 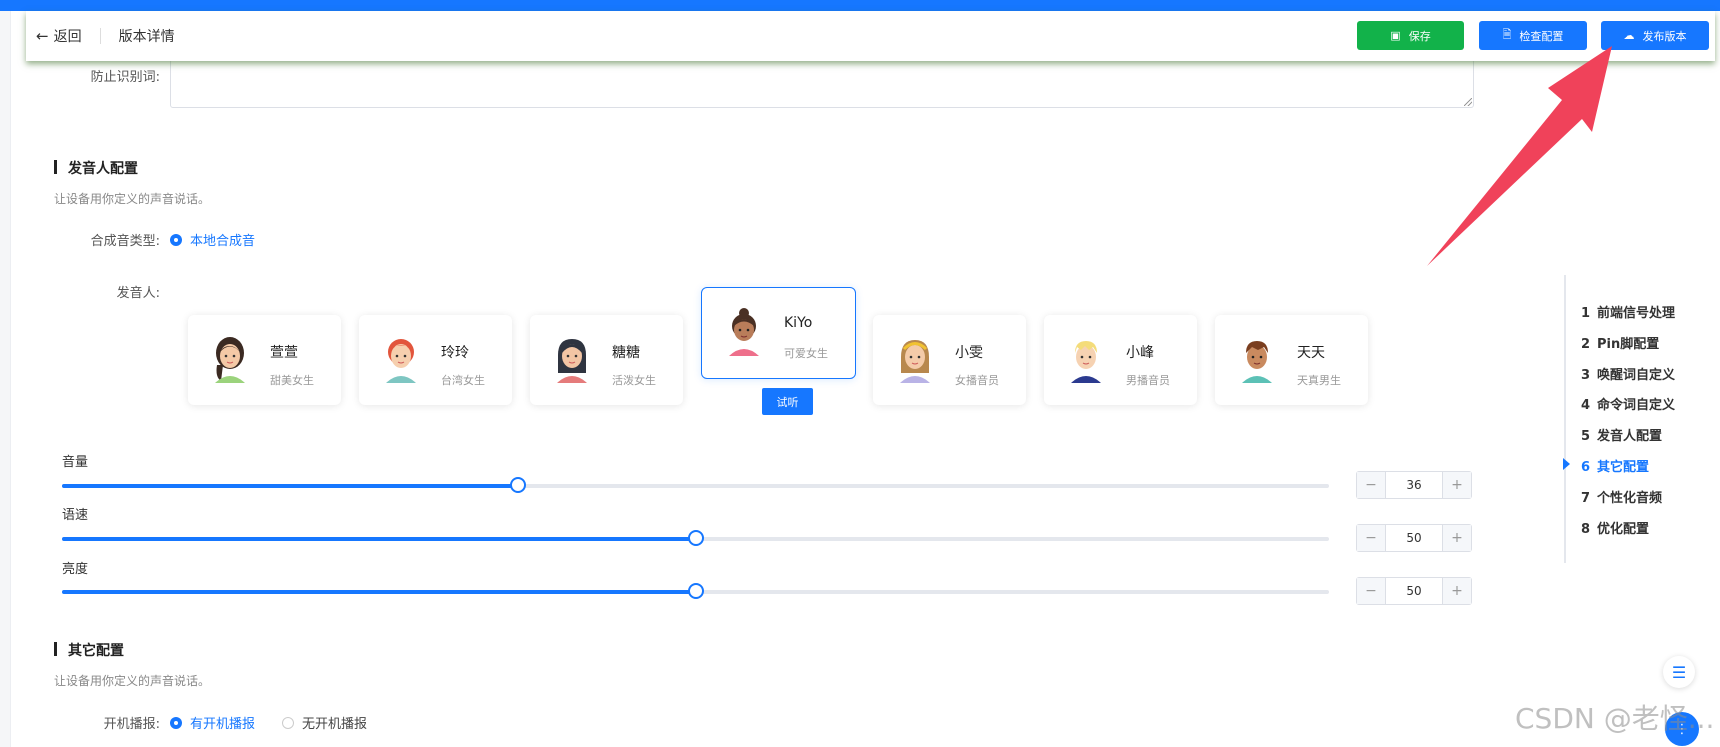 What do you see at coordinates (1086, 362) in the screenshot?
I see `boy-blonde-avatar-icon` at bounding box center [1086, 362].